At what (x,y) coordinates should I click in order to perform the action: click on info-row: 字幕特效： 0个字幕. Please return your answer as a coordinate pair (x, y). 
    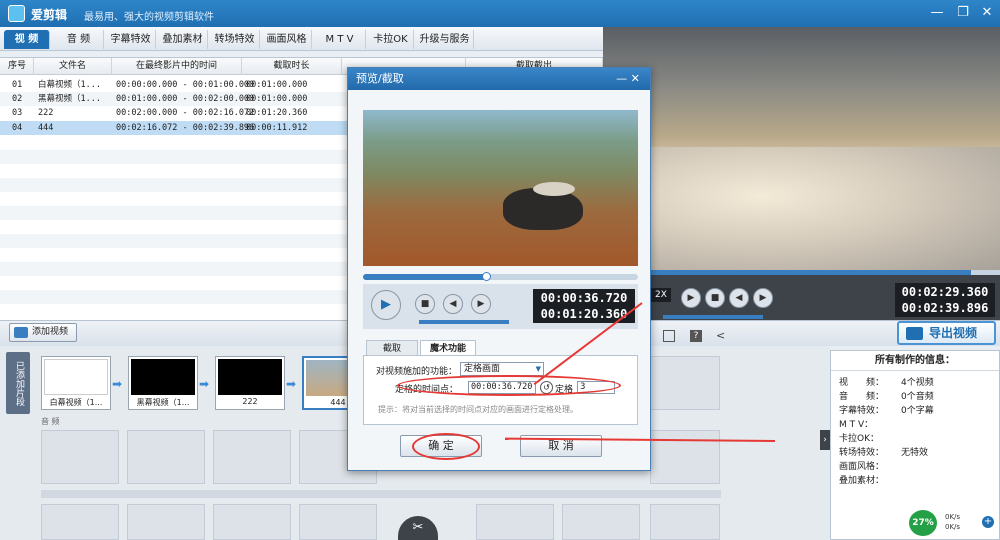
    Looking at the image, I should click on (886, 411).